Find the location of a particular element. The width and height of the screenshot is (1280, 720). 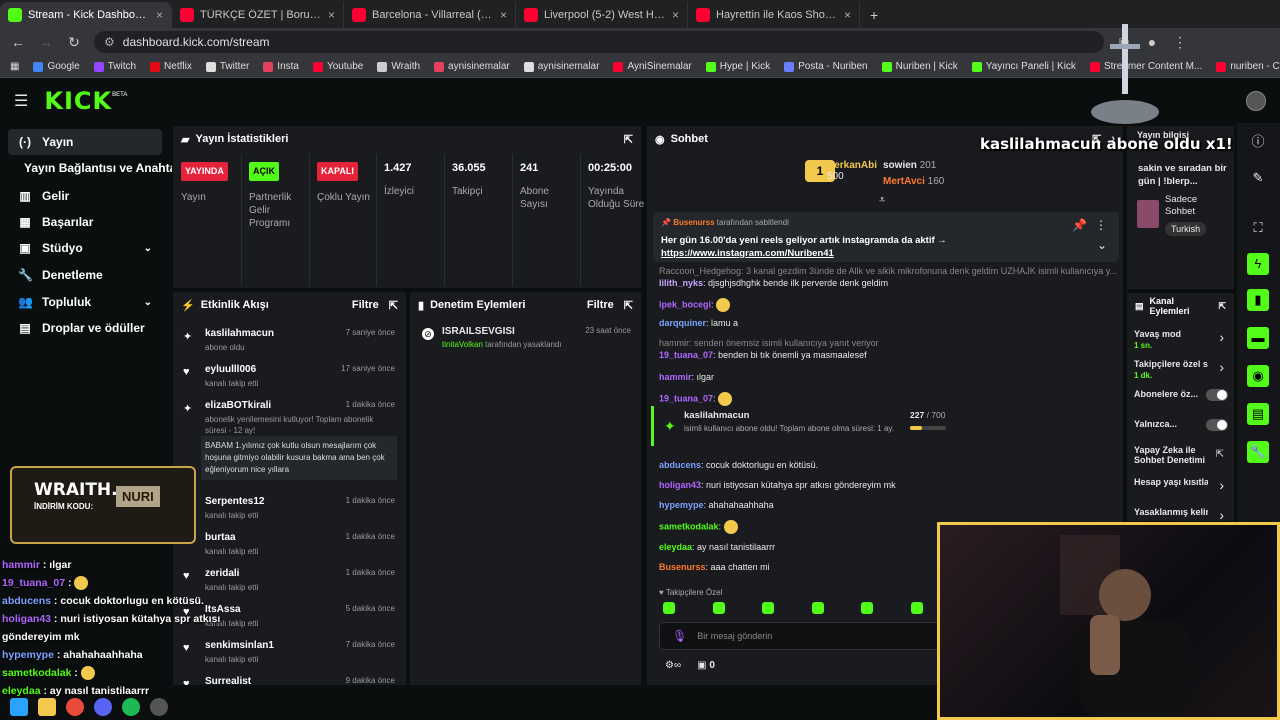

channel-action: Hesap yaşı kısıtla › is located at coordinates (1182, 490).